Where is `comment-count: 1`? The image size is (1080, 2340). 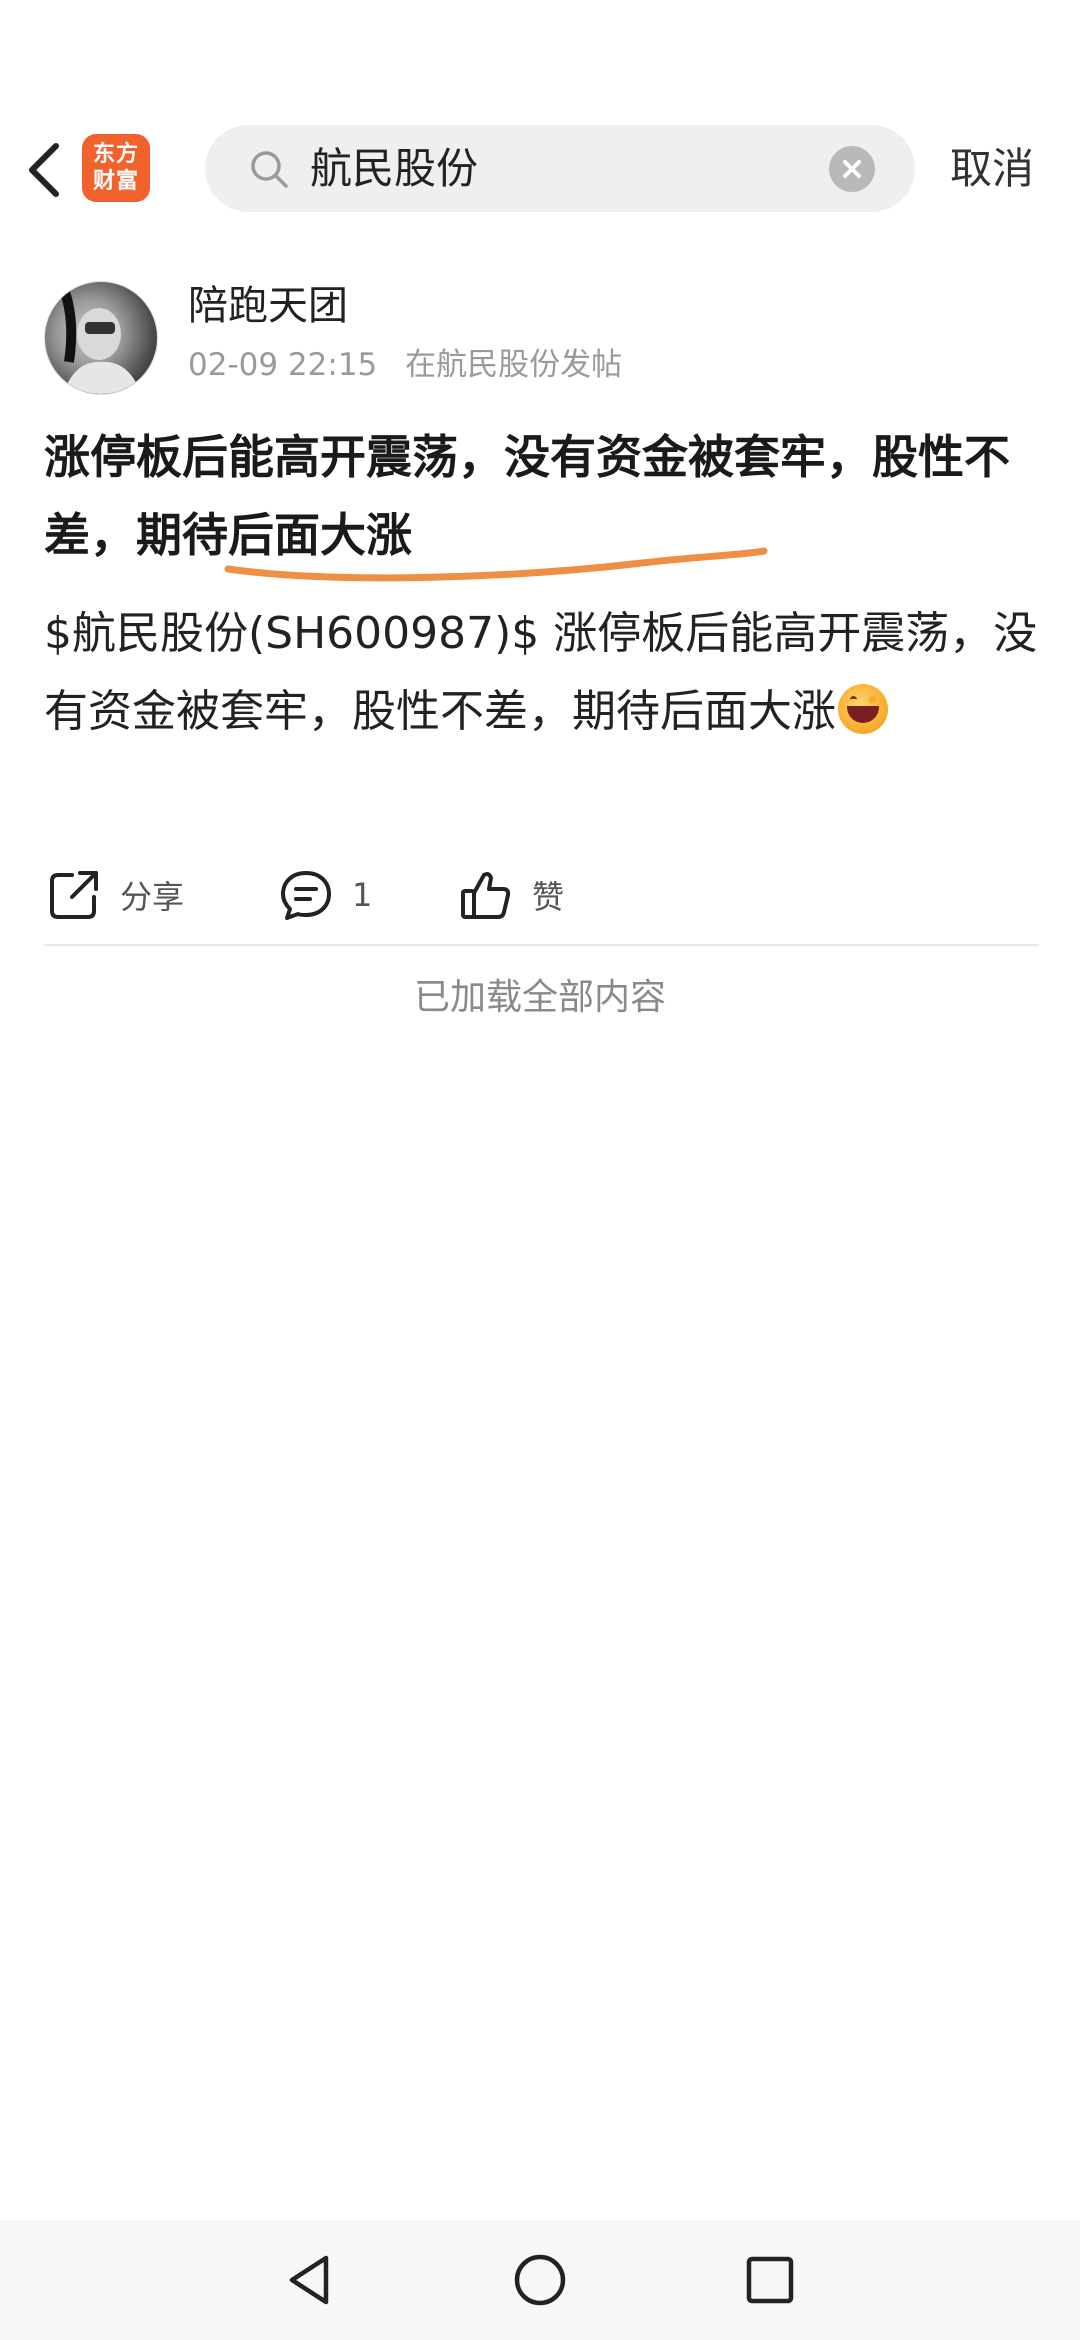
comment-count: 1 is located at coordinates (362, 895).